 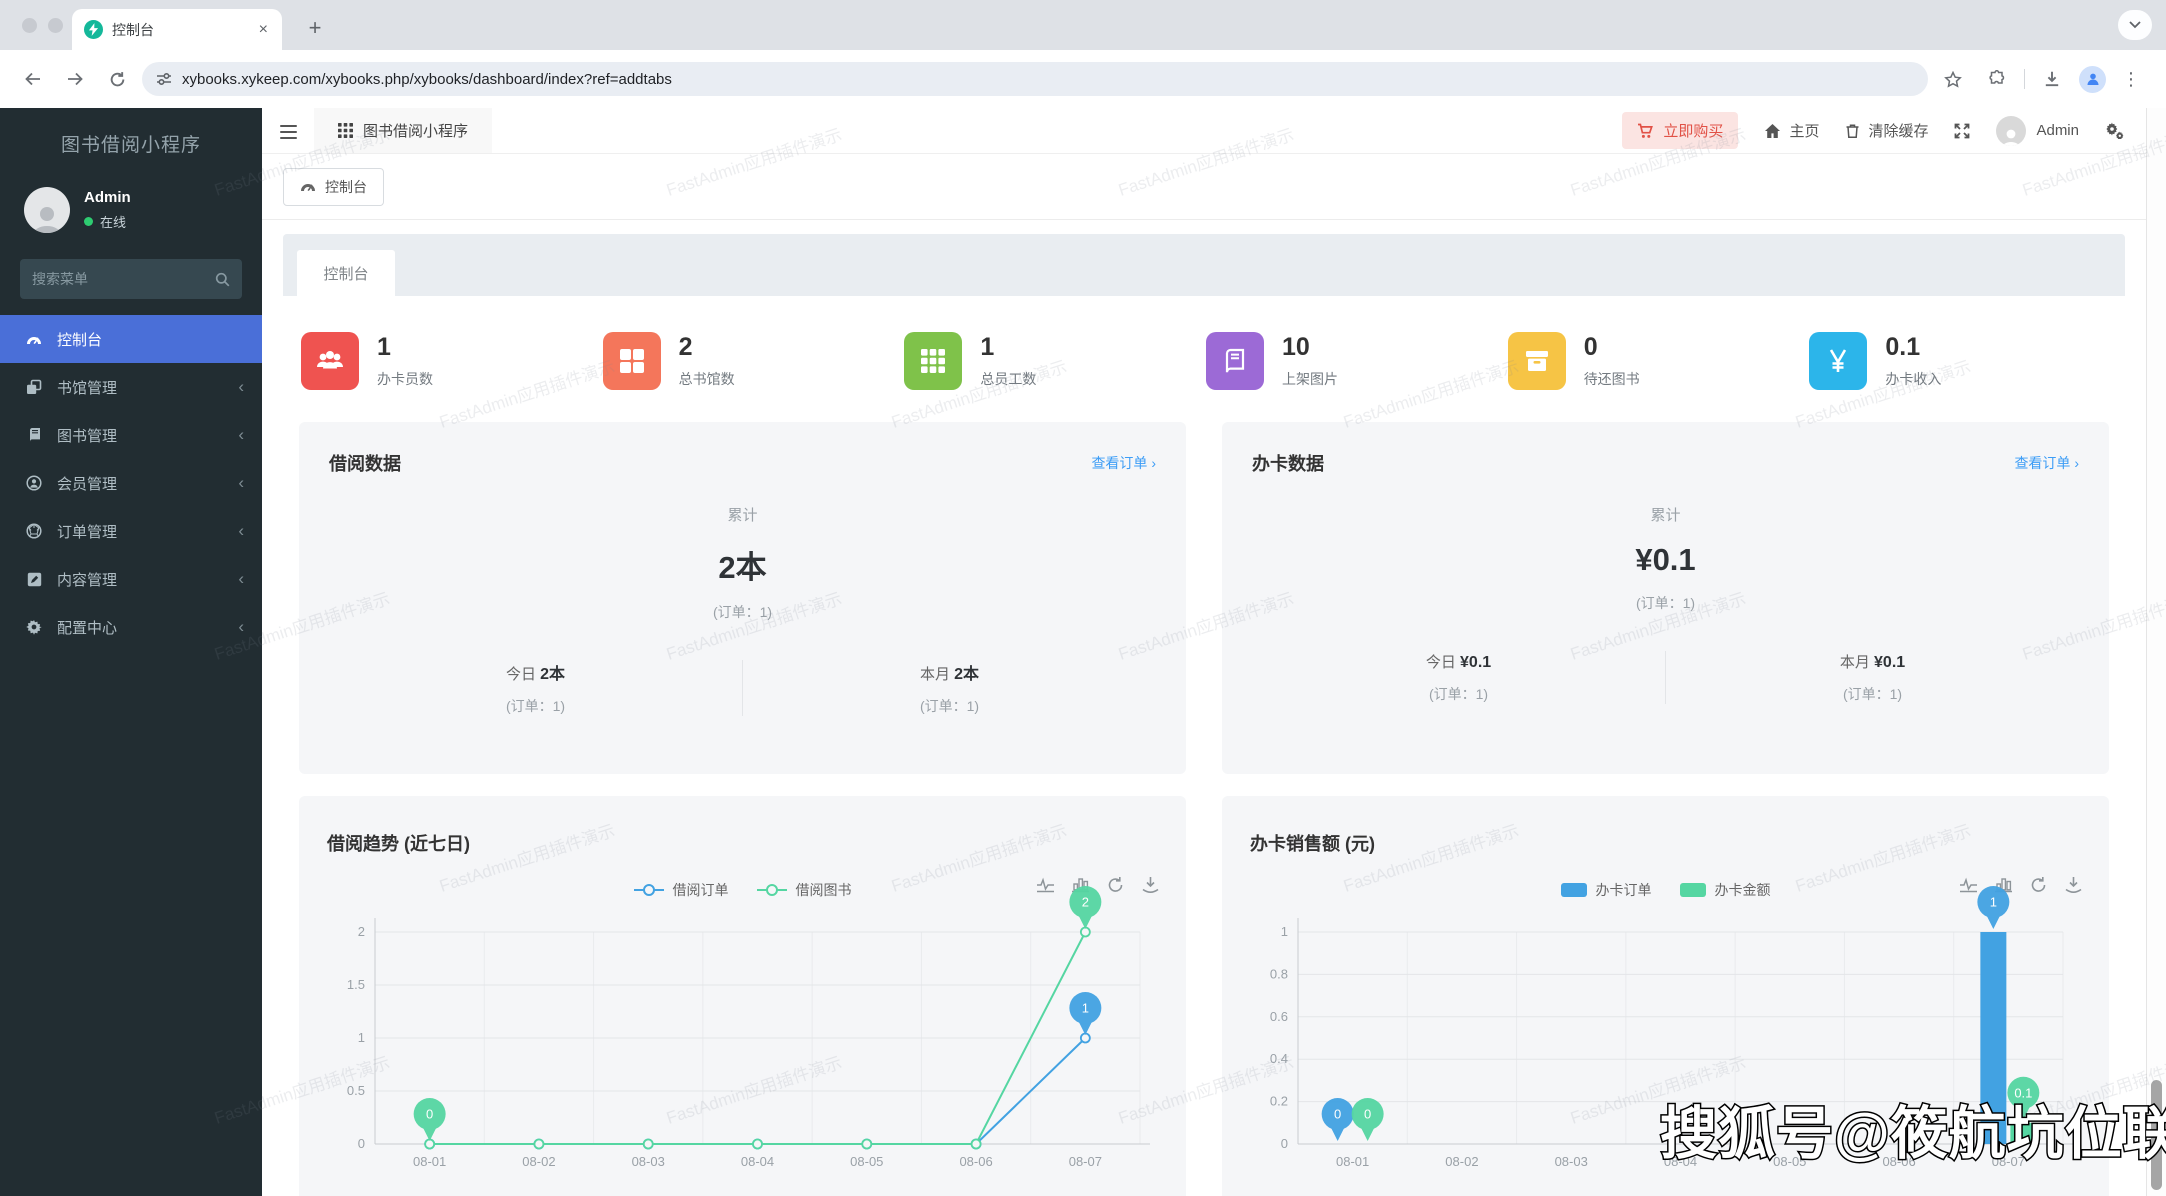 I want to click on tab-close-icon: ×, so click(x=263, y=30).